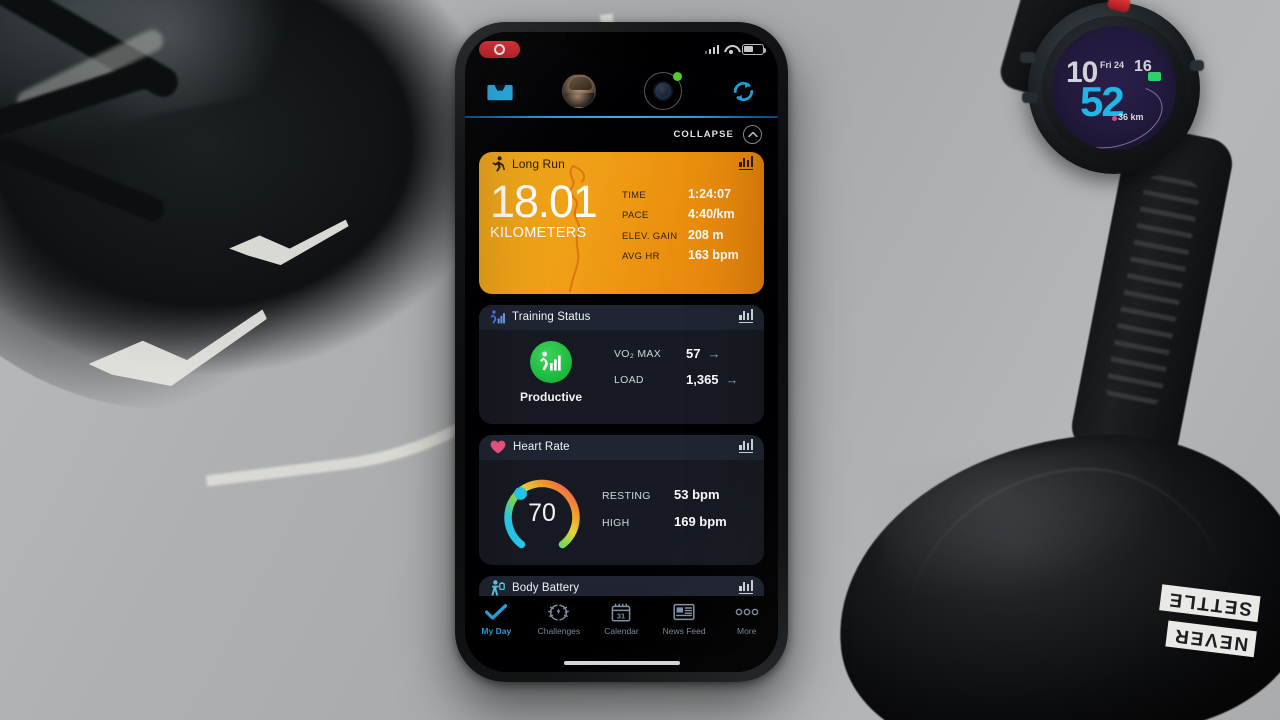 The image size is (1280, 720). I want to click on stat-row: PACE 4:40/km, so click(687, 214).